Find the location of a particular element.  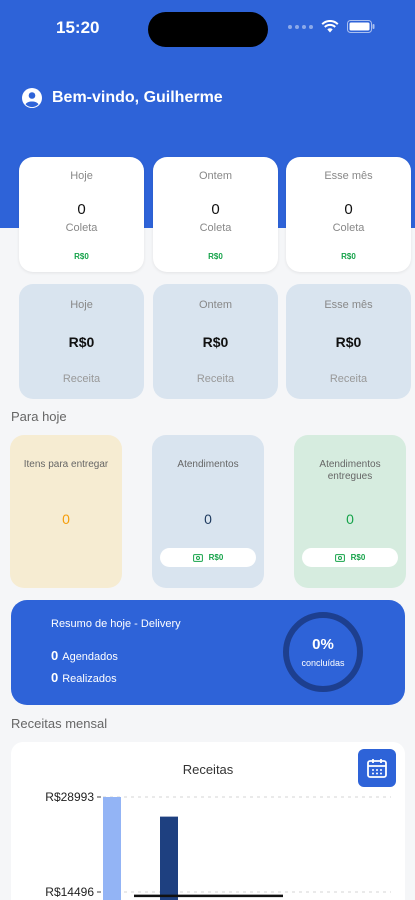

atendimentos-card: Atendimentos 0 R$0 is located at coordinates (208, 511).